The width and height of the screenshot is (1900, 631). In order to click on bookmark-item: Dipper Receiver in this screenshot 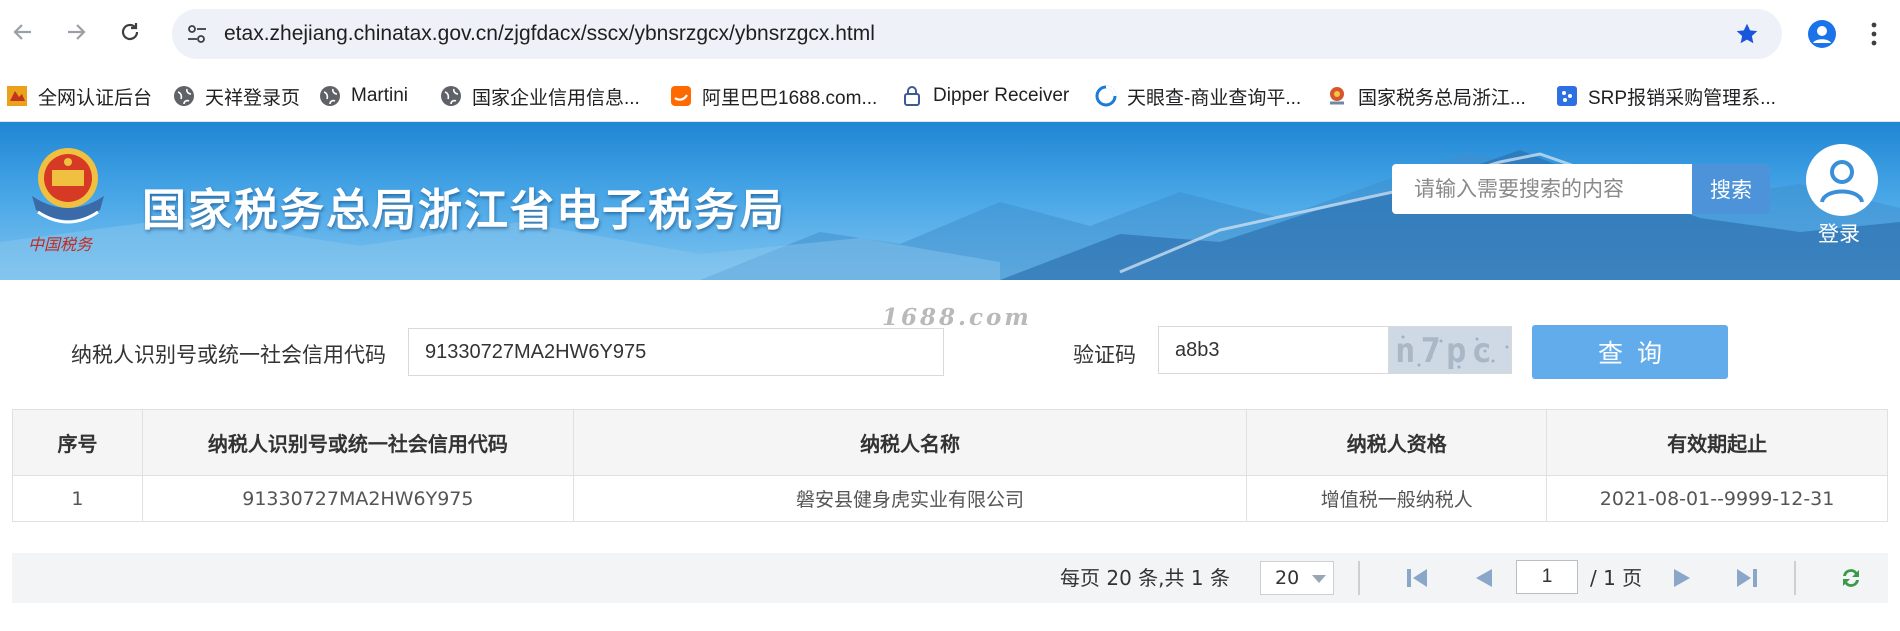, I will do `click(985, 96)`.